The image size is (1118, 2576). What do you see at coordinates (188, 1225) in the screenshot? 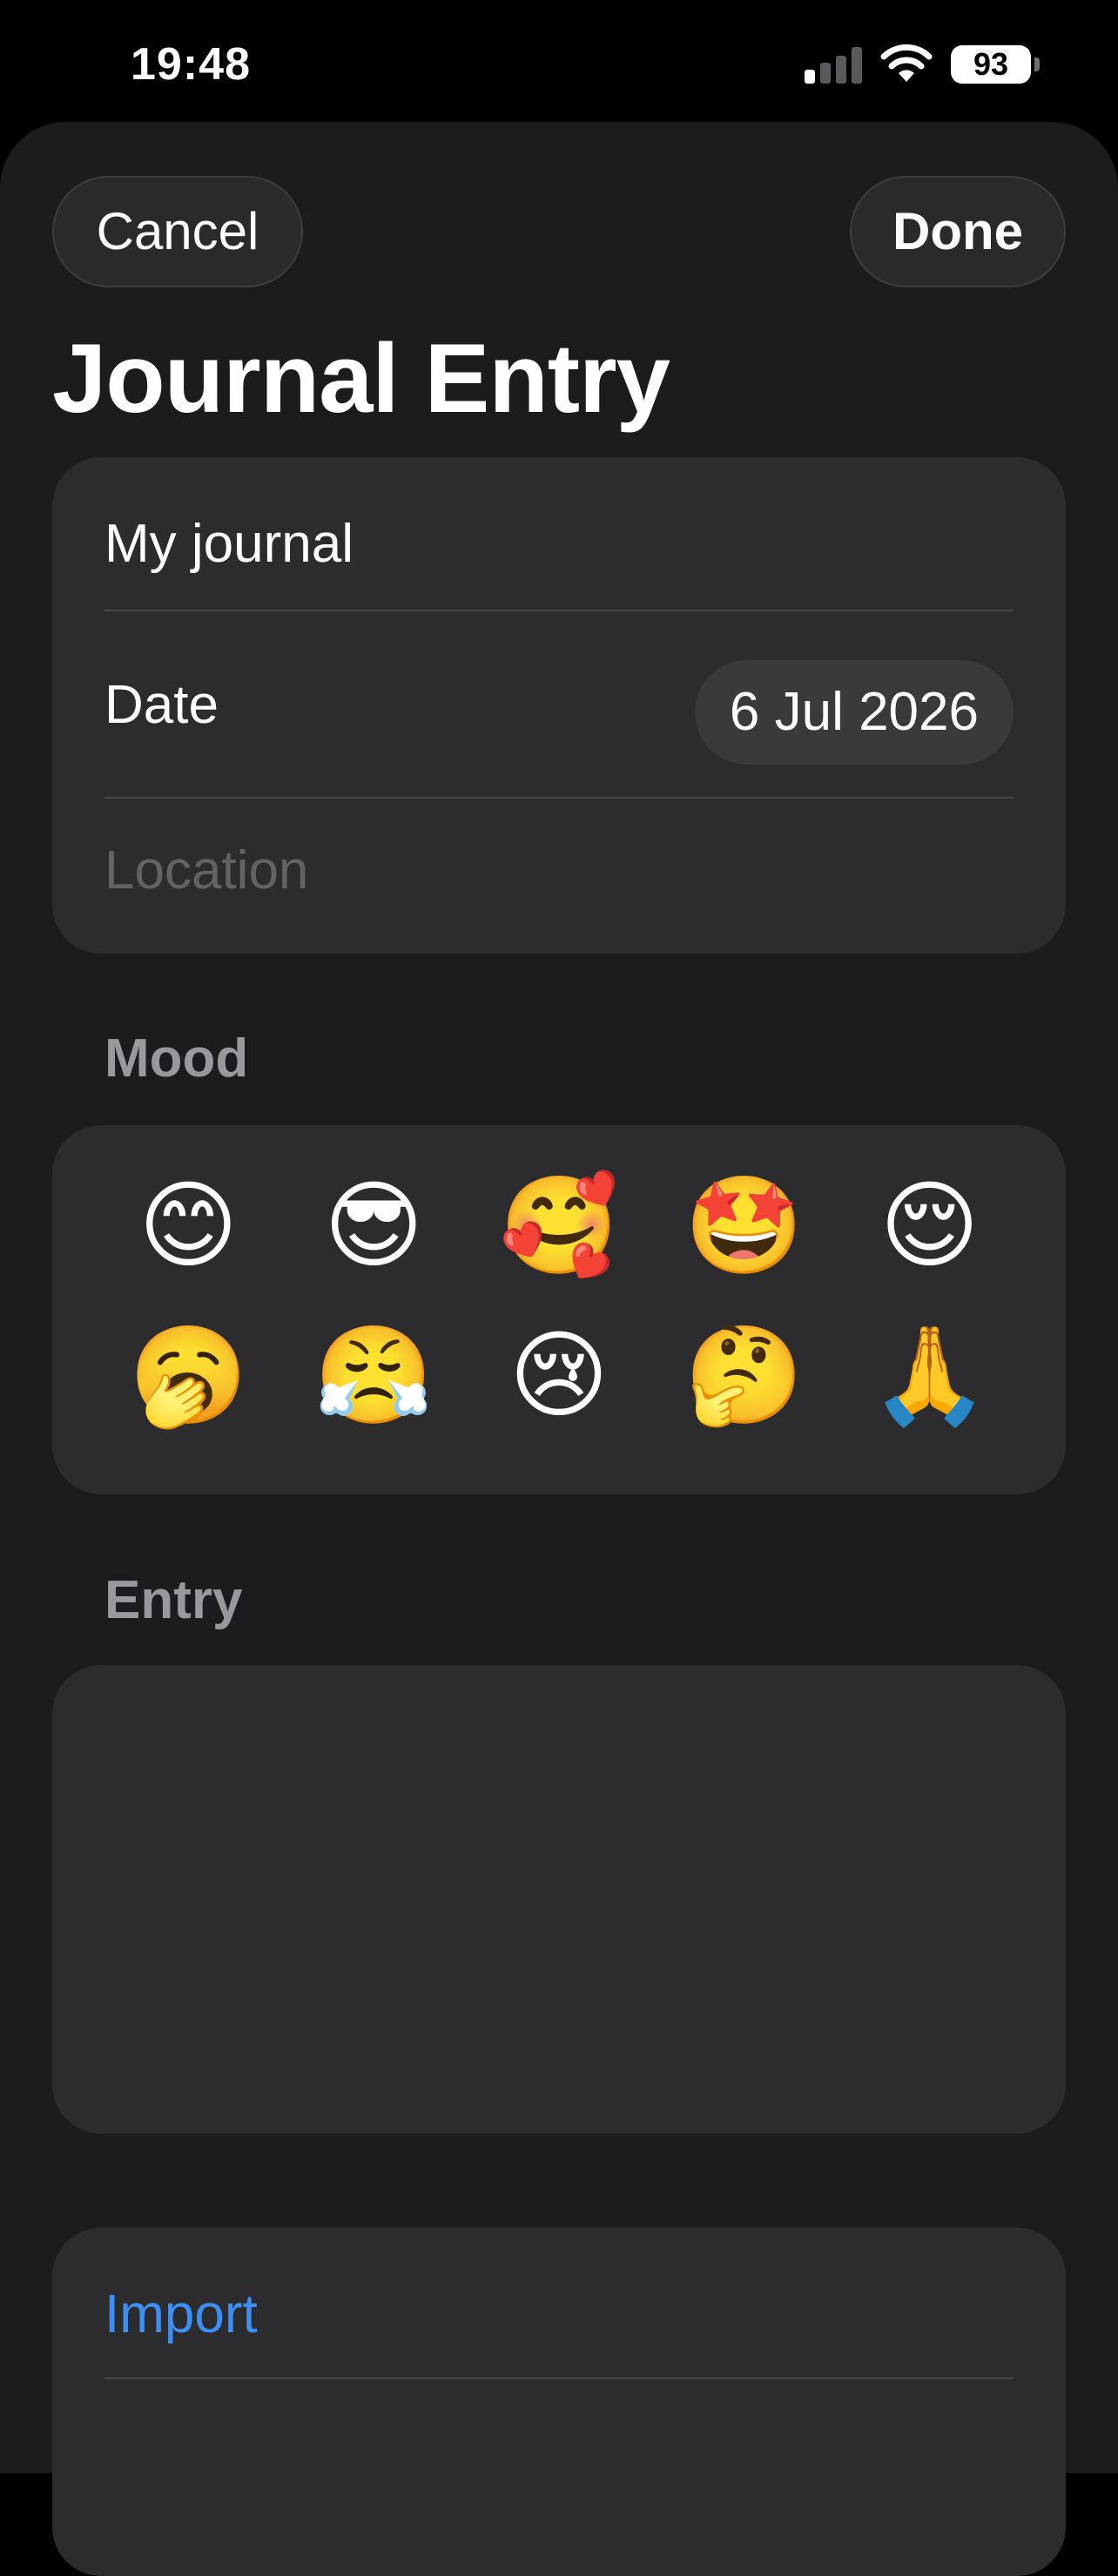
I see `smiling-face-mood-button: 😊` at bounding box center [188, 1225].